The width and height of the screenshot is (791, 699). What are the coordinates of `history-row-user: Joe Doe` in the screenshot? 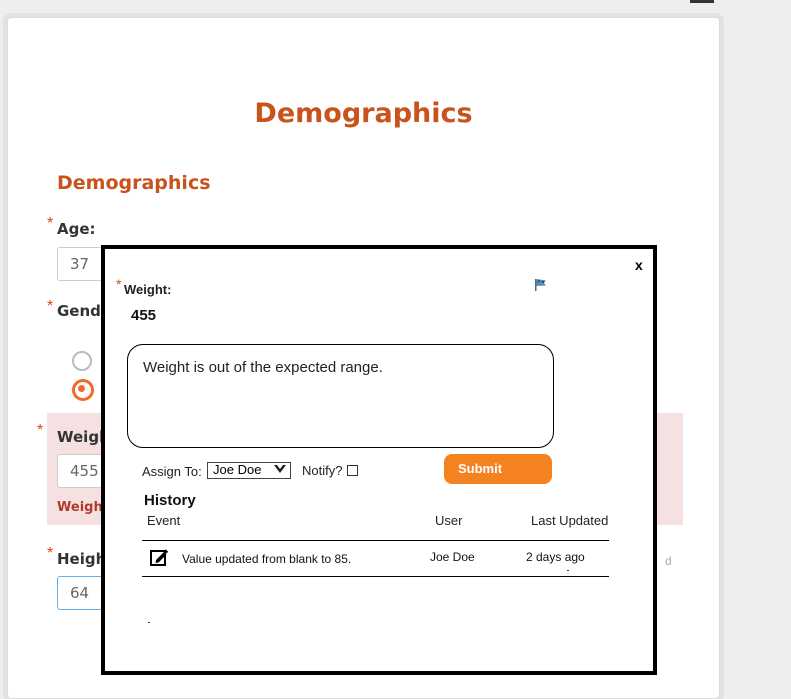 It's located at (452, 557).